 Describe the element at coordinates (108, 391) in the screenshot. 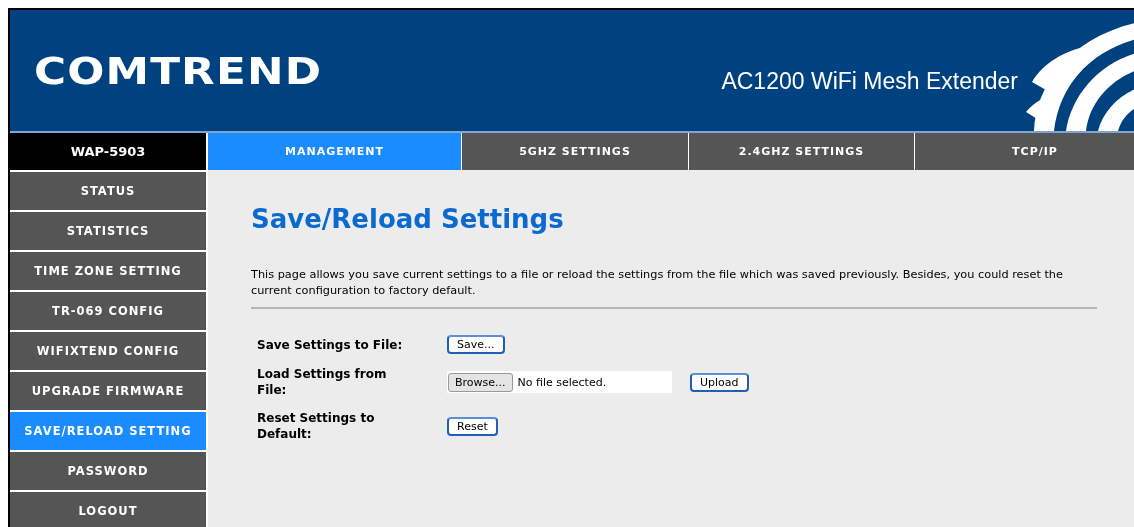

I see `sidebar-item: UPGRADE FIRMWARE` at that location.